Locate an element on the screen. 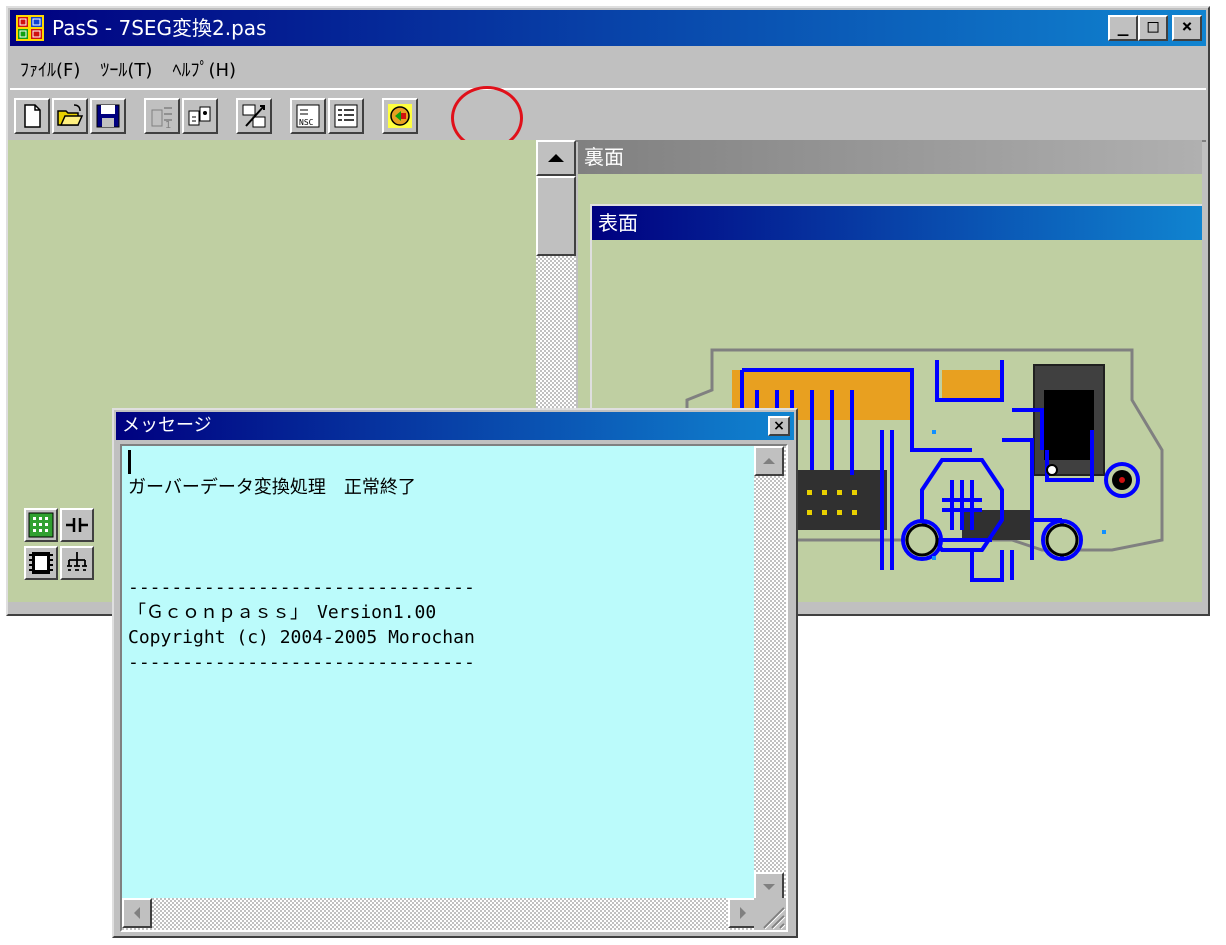 The image size is (1226, 945). back-side-title: 裏面 is located at coordinates (890, 157).